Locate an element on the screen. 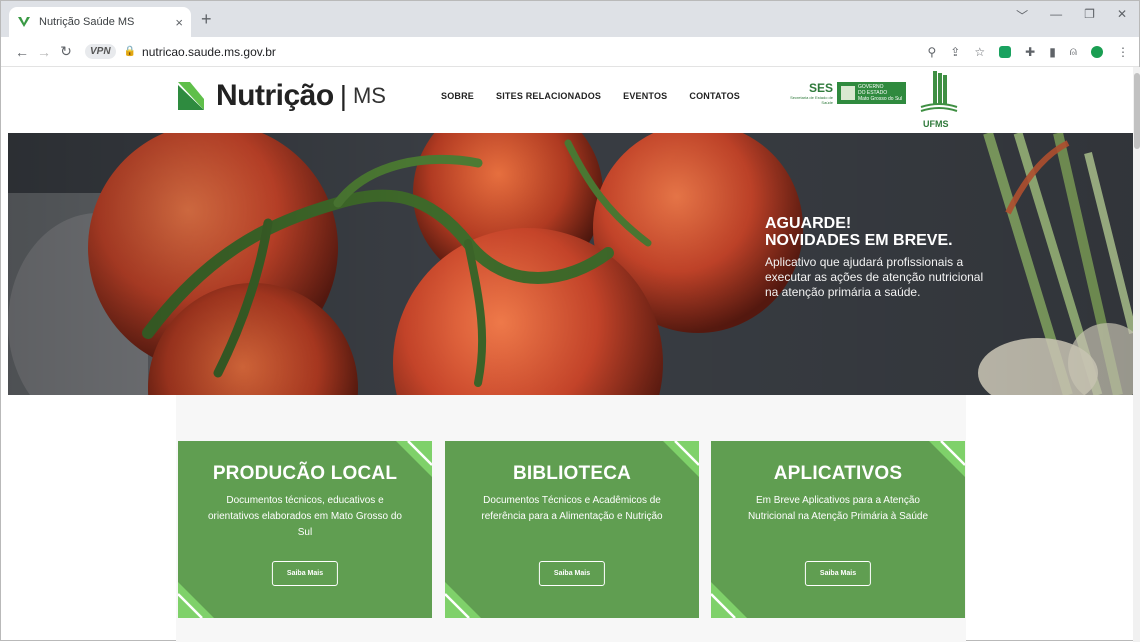  card-title: BIBLIOTECA is located at coordinates (572, 473).